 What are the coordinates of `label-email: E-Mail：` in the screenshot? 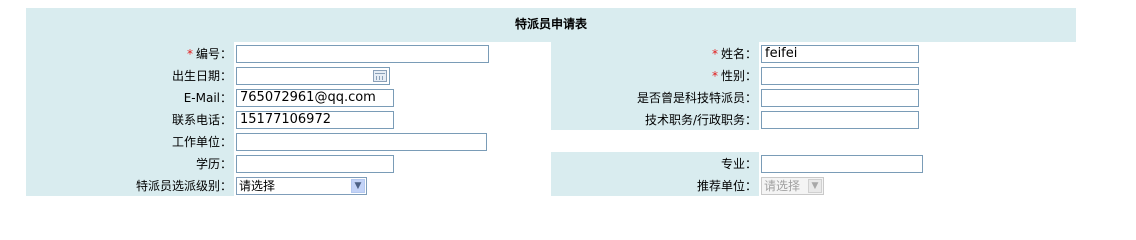 It's located at (207, 98).